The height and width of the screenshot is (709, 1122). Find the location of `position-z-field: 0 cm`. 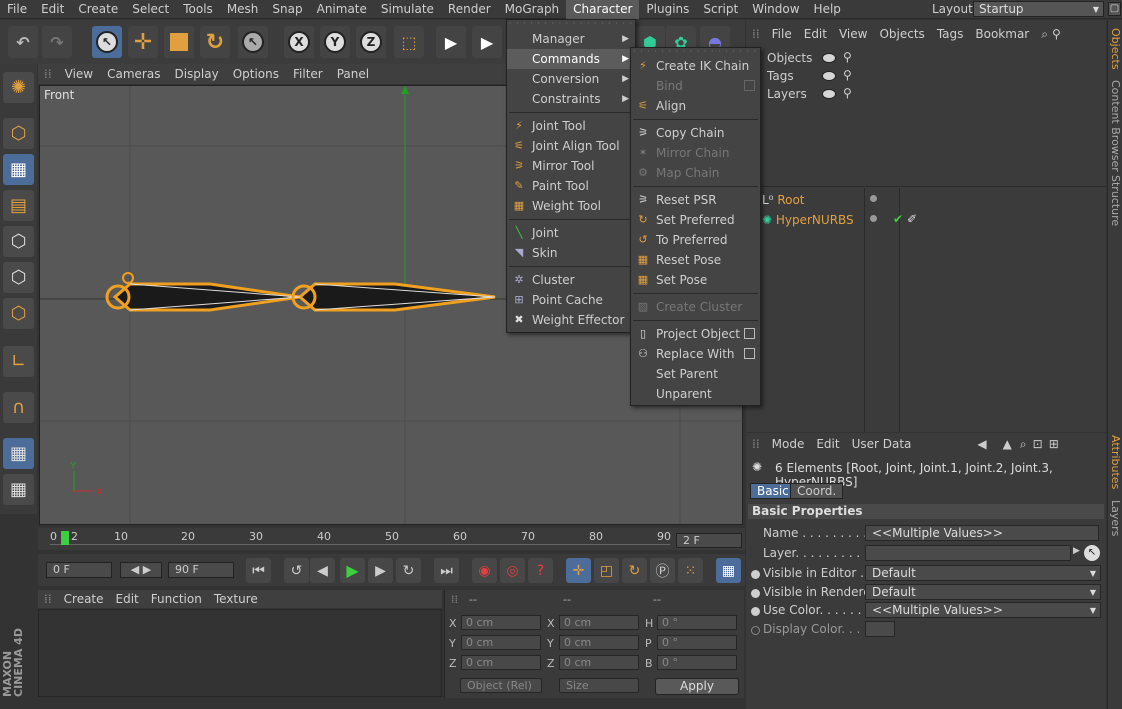

position-z-field: 0 cm is located at coordinates (501, 662).